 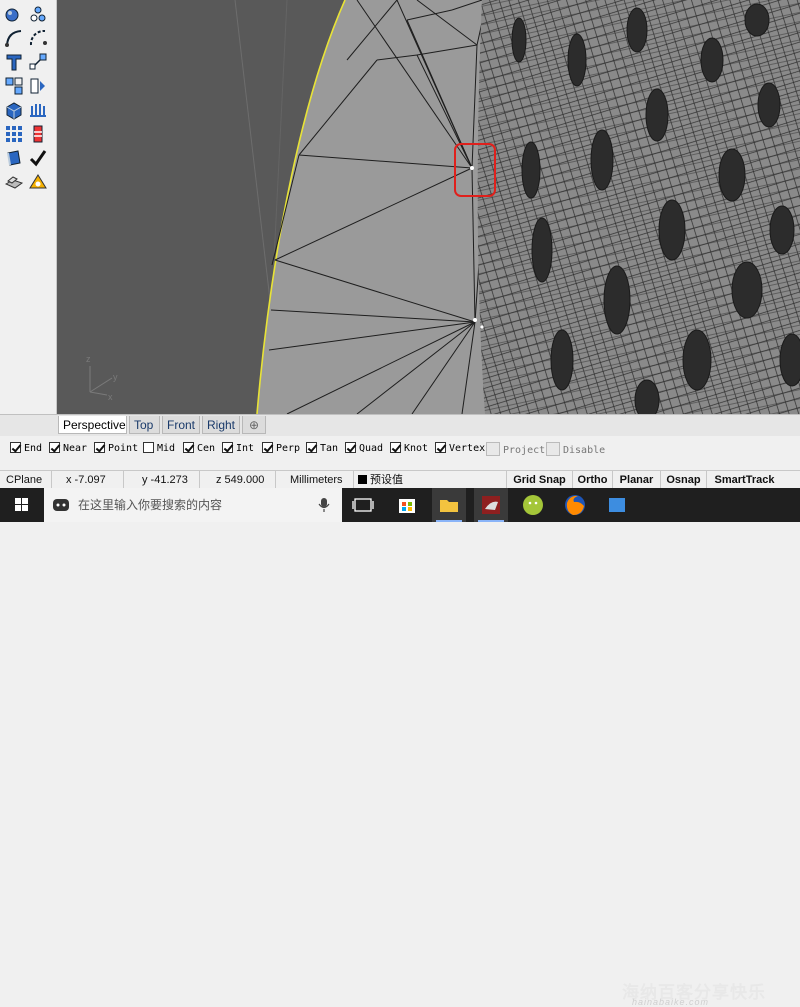 I want to click on layer-color-swatch, so click(x=362, y=479).